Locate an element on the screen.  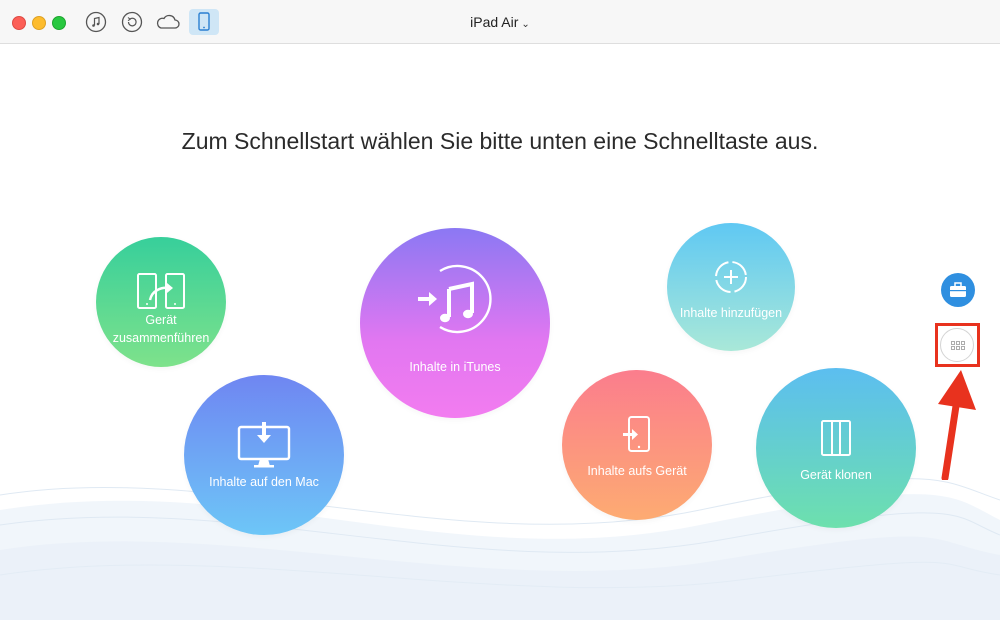
content-to-itunes-button: Inhalte in iTunes is located at coordinates (455, 323).